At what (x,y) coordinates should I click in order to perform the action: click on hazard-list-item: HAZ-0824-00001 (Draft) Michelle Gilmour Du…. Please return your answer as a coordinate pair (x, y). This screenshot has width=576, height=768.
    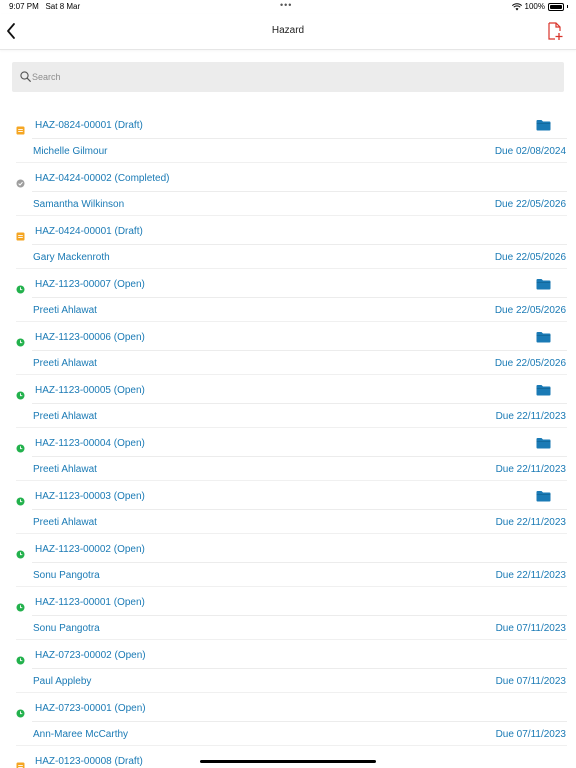
    Looking at the image, I should click on (288, 138).